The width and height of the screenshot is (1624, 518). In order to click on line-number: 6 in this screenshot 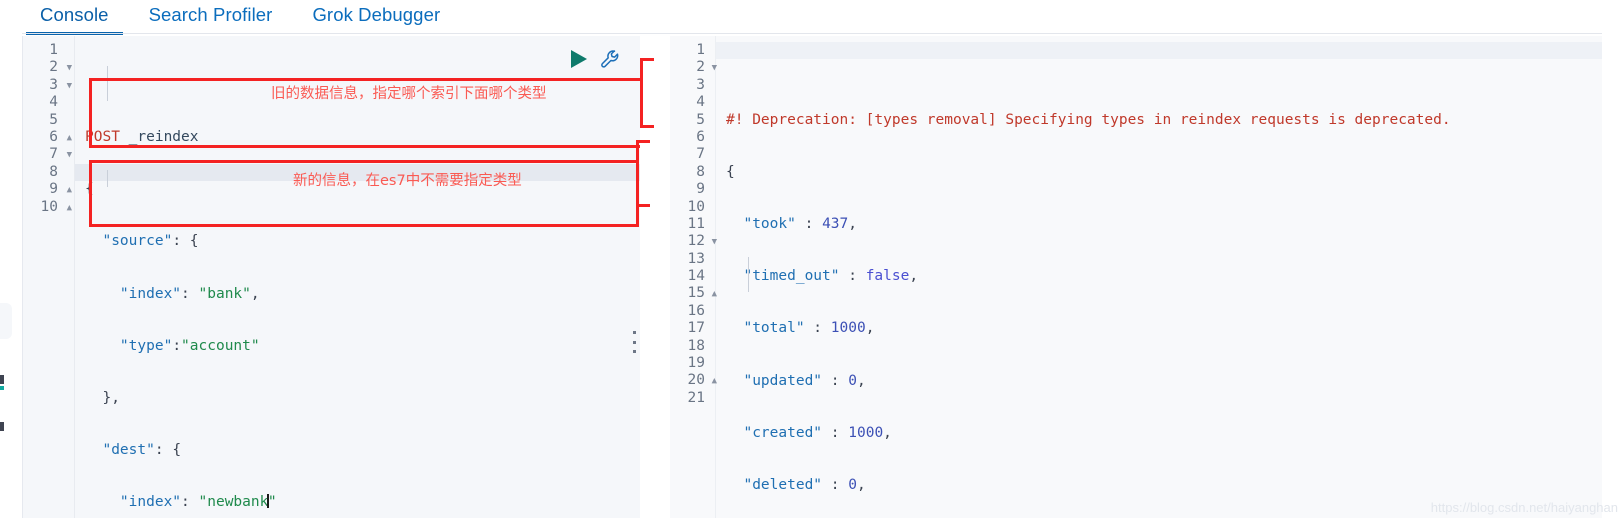, I will do `click(700, 136)`.